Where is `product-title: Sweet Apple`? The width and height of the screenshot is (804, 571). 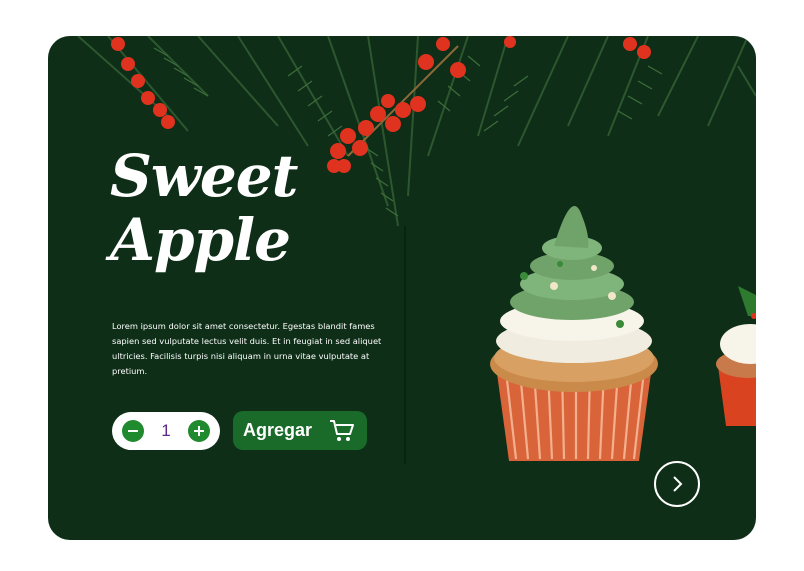 product-title: Sweet Apple is located at coordinates (204, 208).